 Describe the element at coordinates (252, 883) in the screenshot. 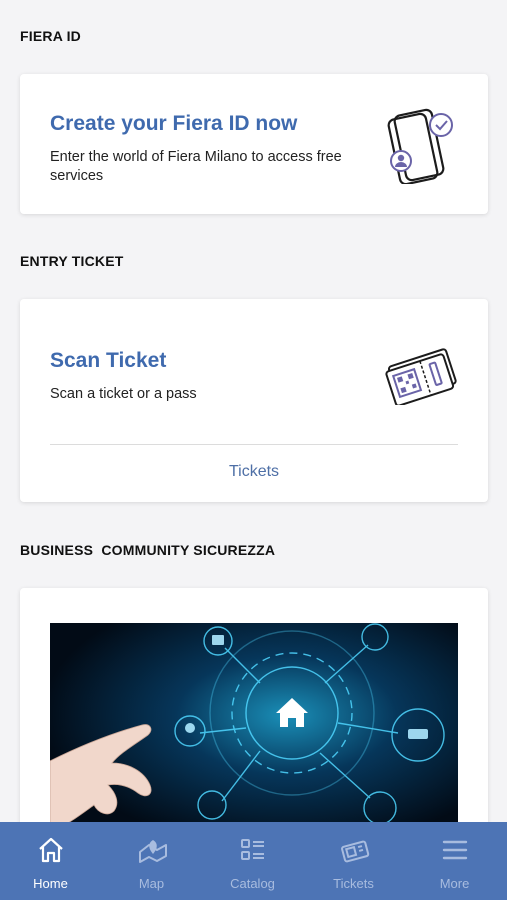

I see `tab-catalog-label: Catalog` at that location.